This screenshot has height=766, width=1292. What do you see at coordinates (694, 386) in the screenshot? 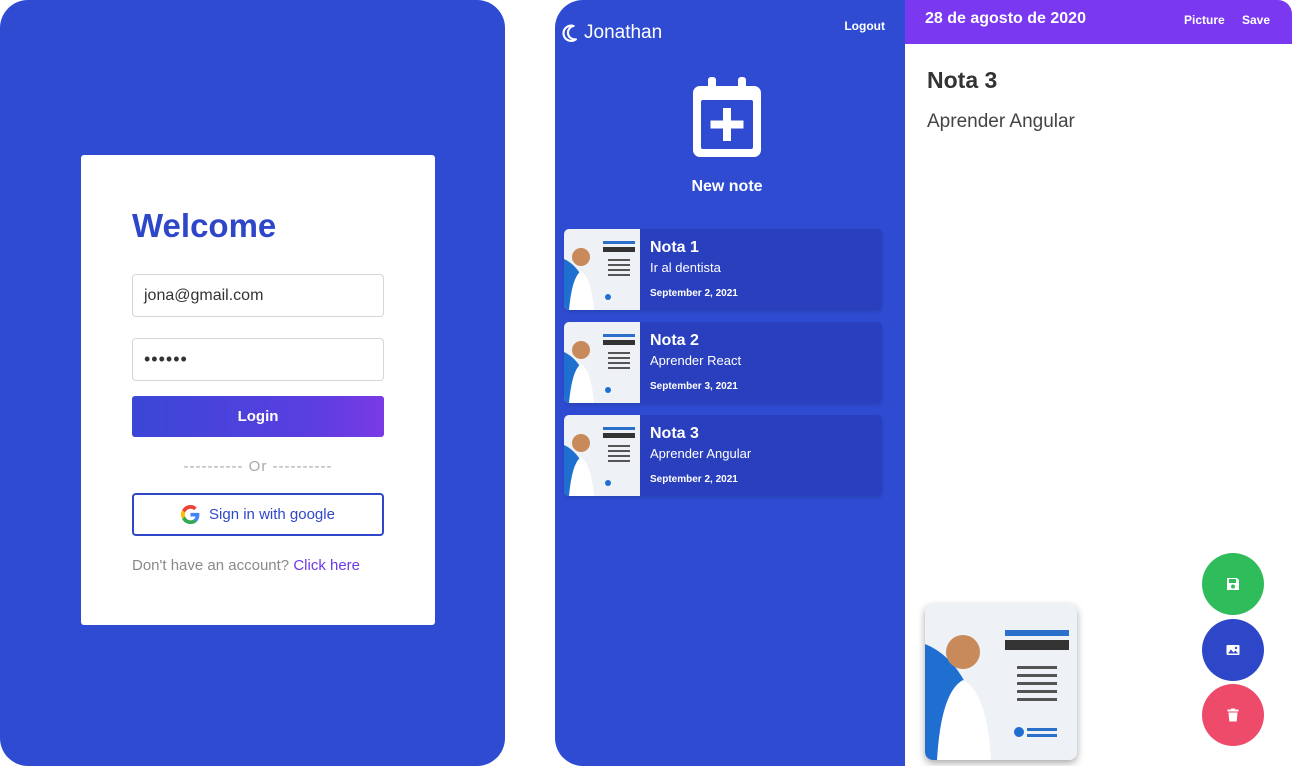
I see `note-entry-date: September 3, 2021` at bounding box center [694, 386].